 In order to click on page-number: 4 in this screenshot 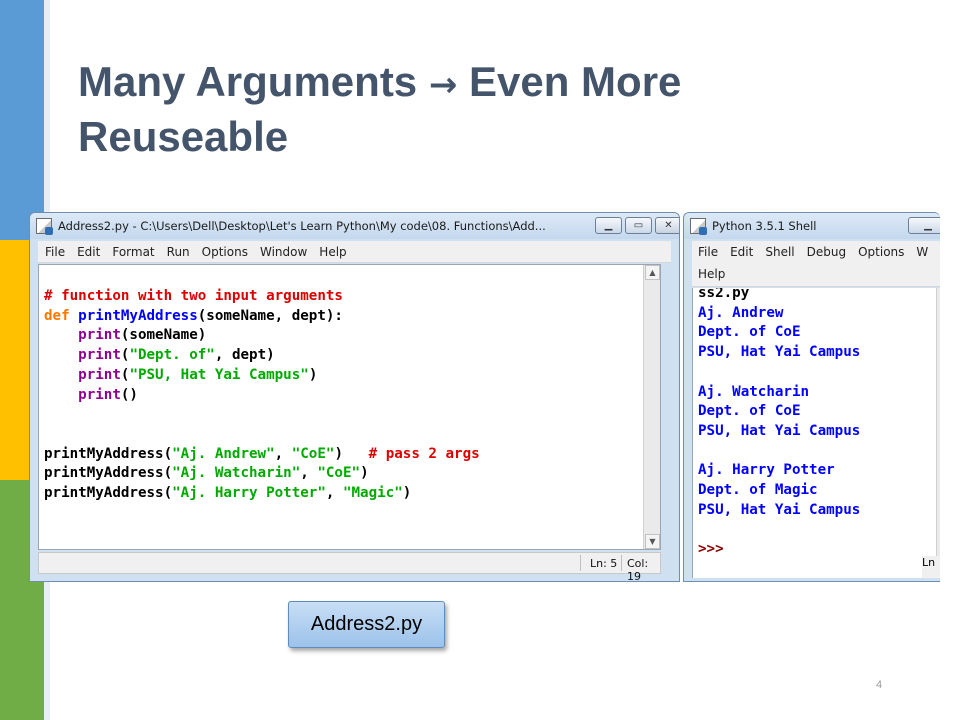, I will do `click(879, 685)`.